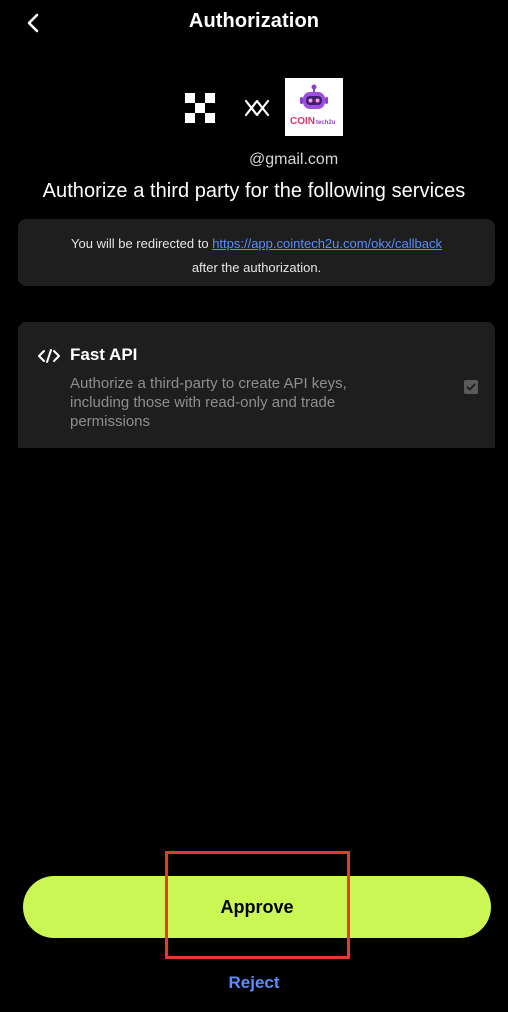 This screenshot has width=508, height=1012. I want to click on page-title: Authorization, so click(254, 21).